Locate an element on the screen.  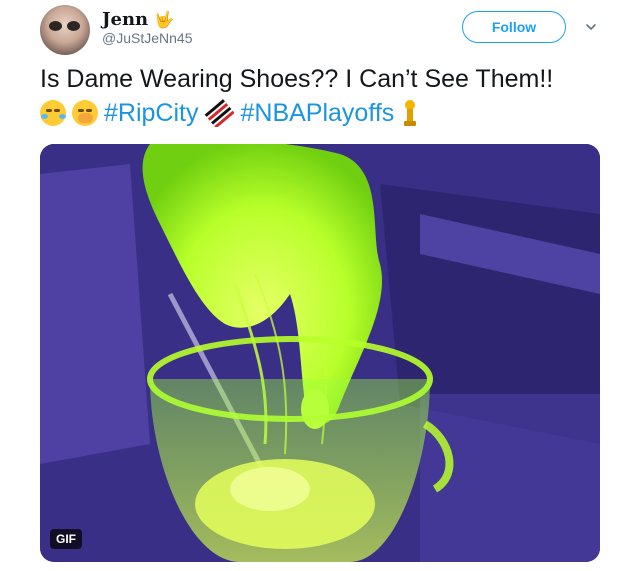
tweet-emoji-hashtags: #RipCity #NBAPlayoffs is located at coordinates (335, 113).